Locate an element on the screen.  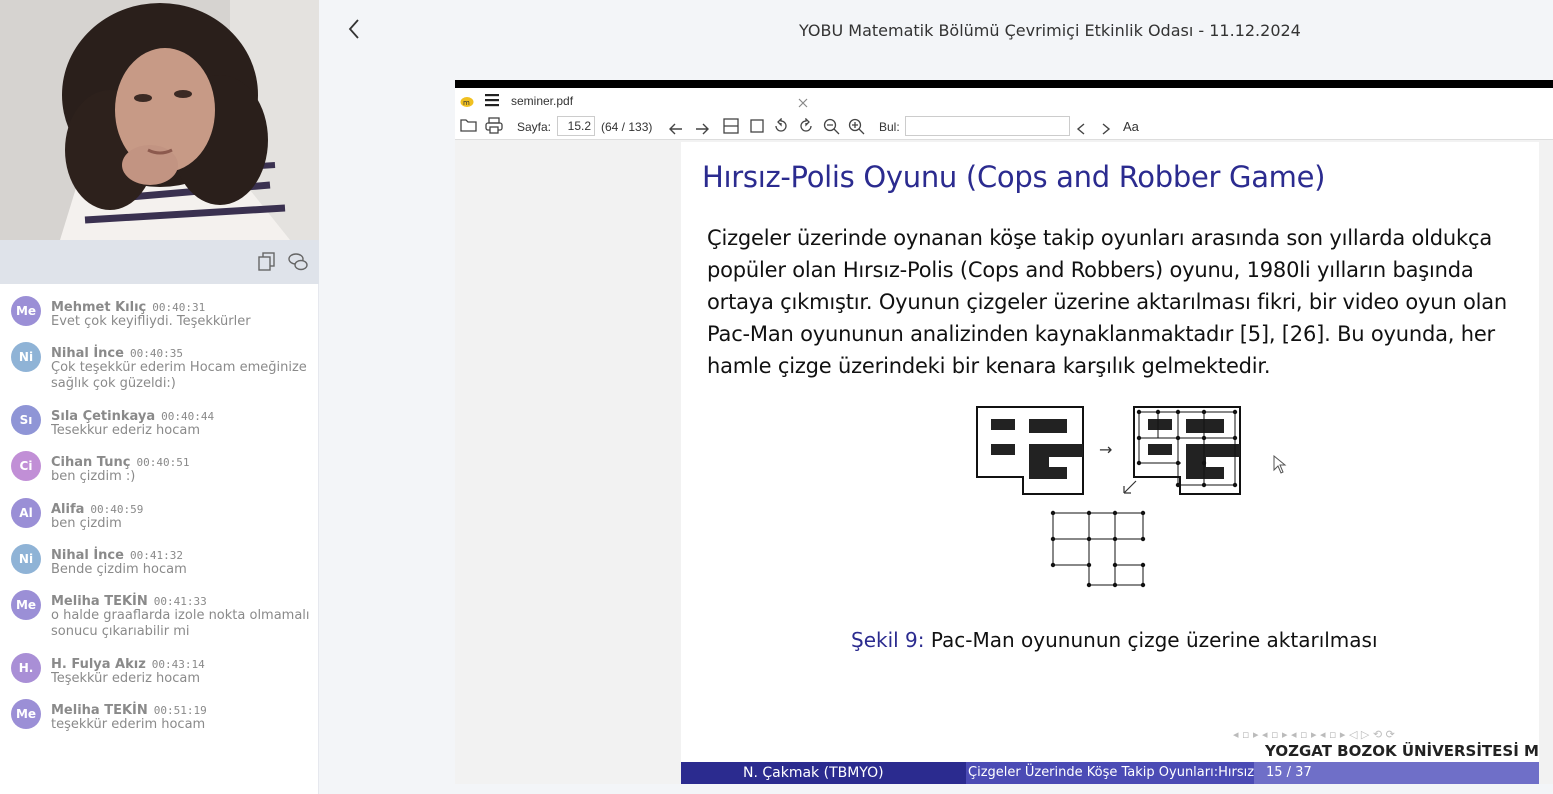
back-button is located at coordinates (357, 31).